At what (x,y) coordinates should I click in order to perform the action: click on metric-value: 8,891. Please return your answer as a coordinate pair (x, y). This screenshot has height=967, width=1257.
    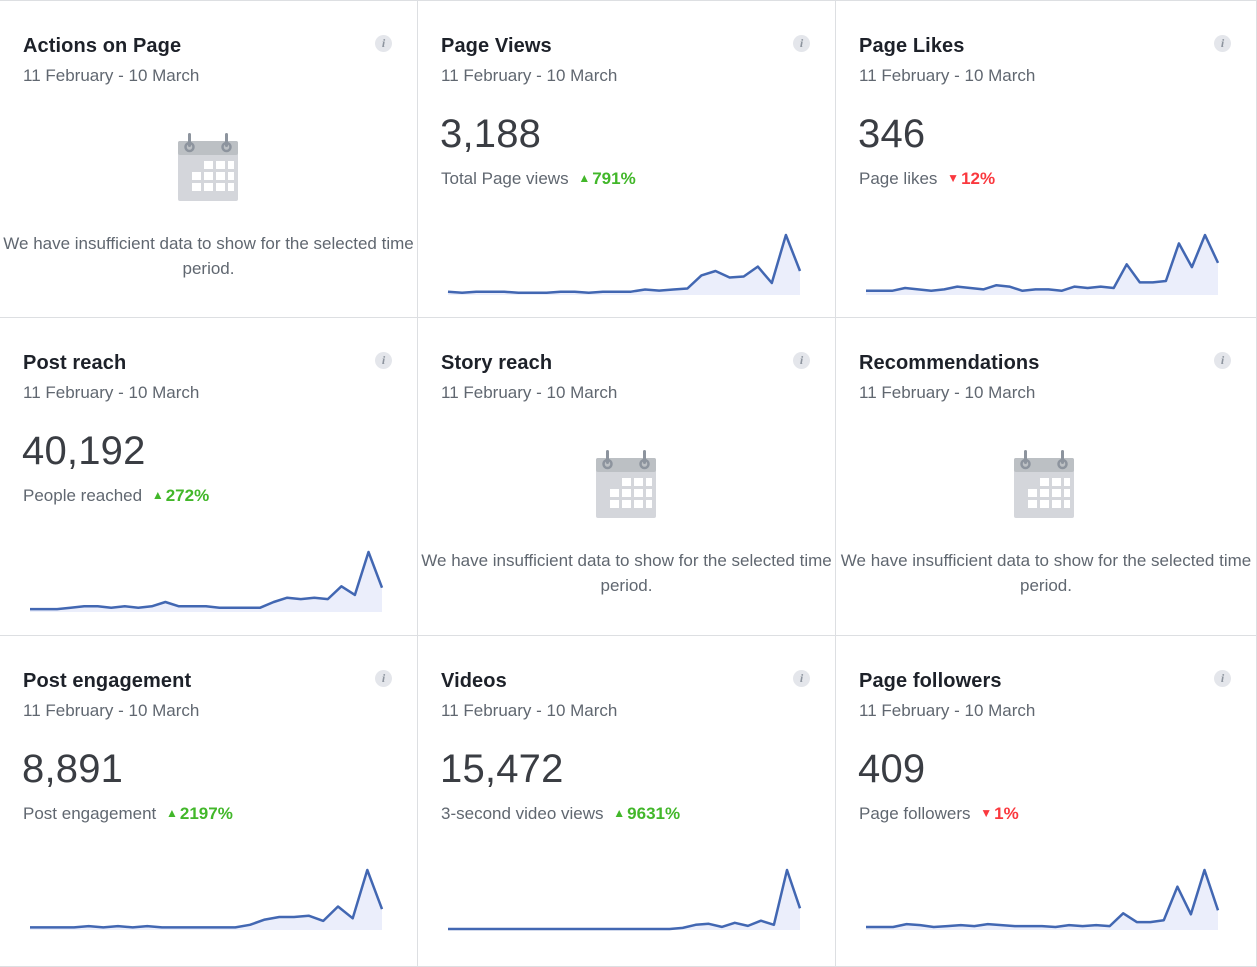
    Looking at the image, I should click on (73, 769).